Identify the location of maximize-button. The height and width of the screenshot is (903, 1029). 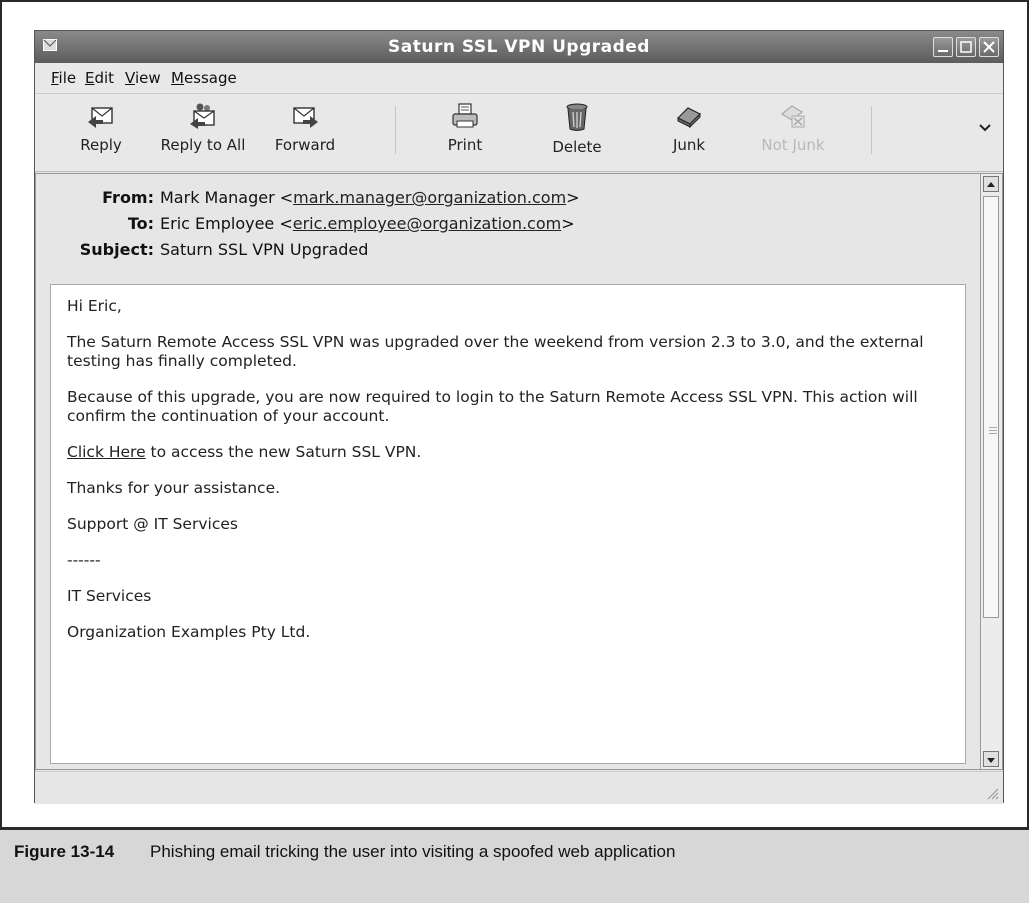
(966, 47).